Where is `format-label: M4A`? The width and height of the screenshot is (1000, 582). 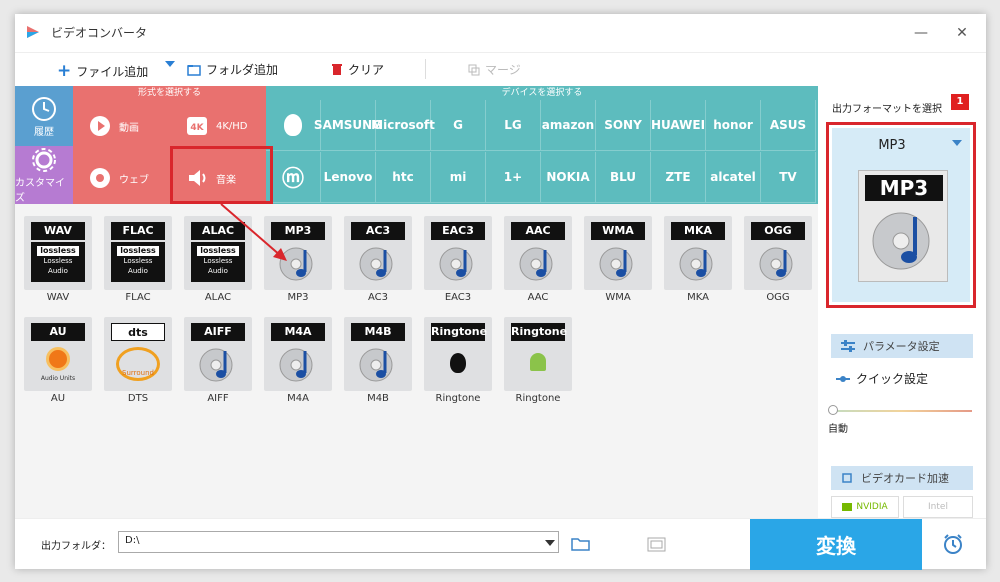
format-label: M4A is located at coordinates (298, 398).